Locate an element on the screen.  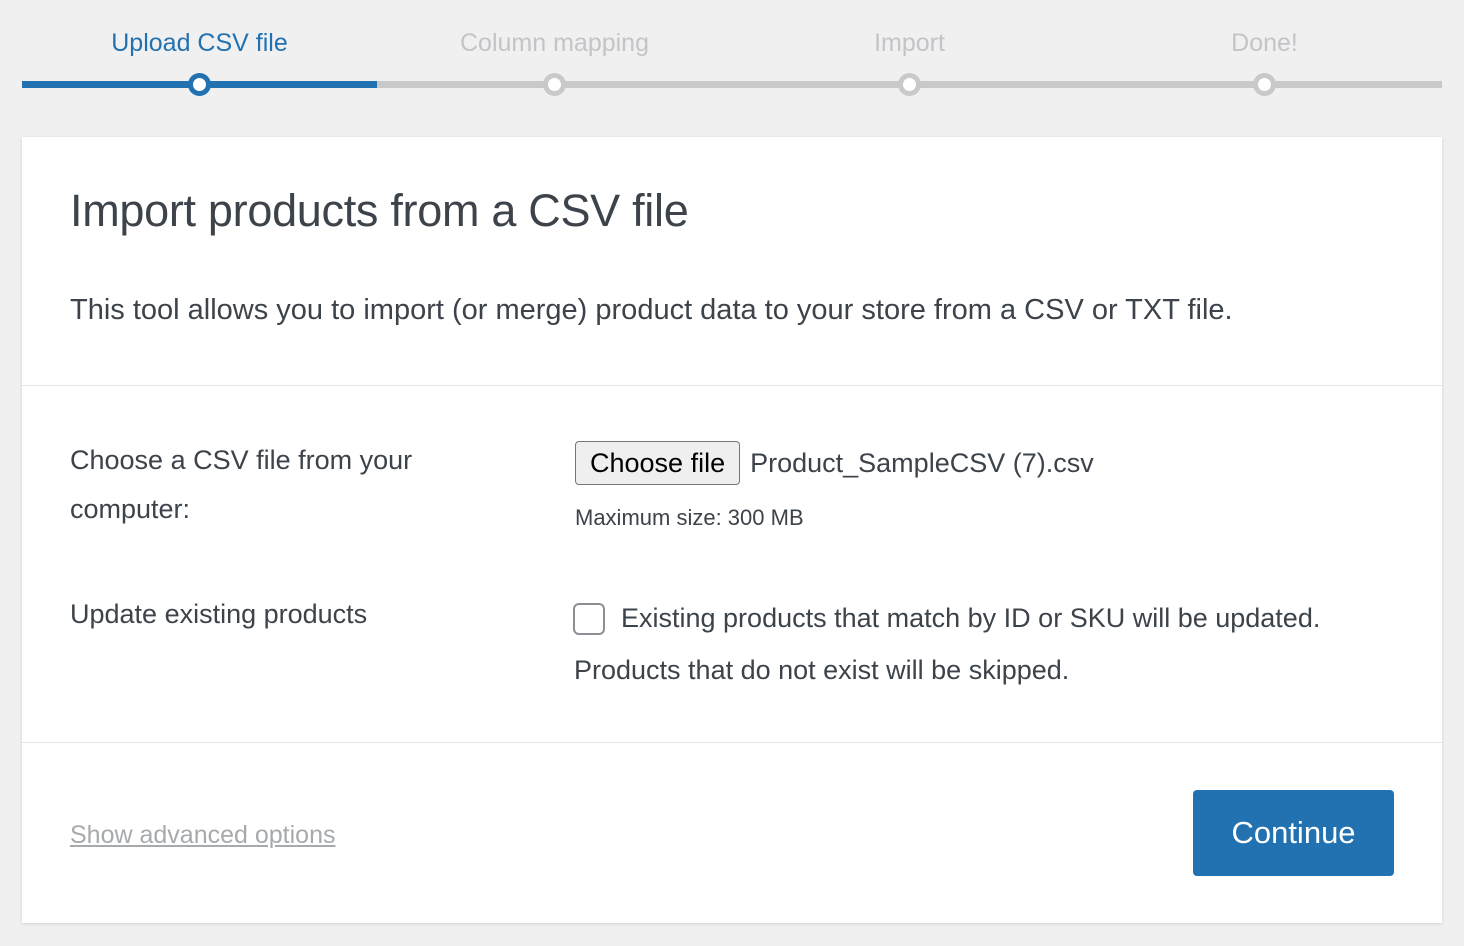
step-import: Import is located at coordinates (909, 43).